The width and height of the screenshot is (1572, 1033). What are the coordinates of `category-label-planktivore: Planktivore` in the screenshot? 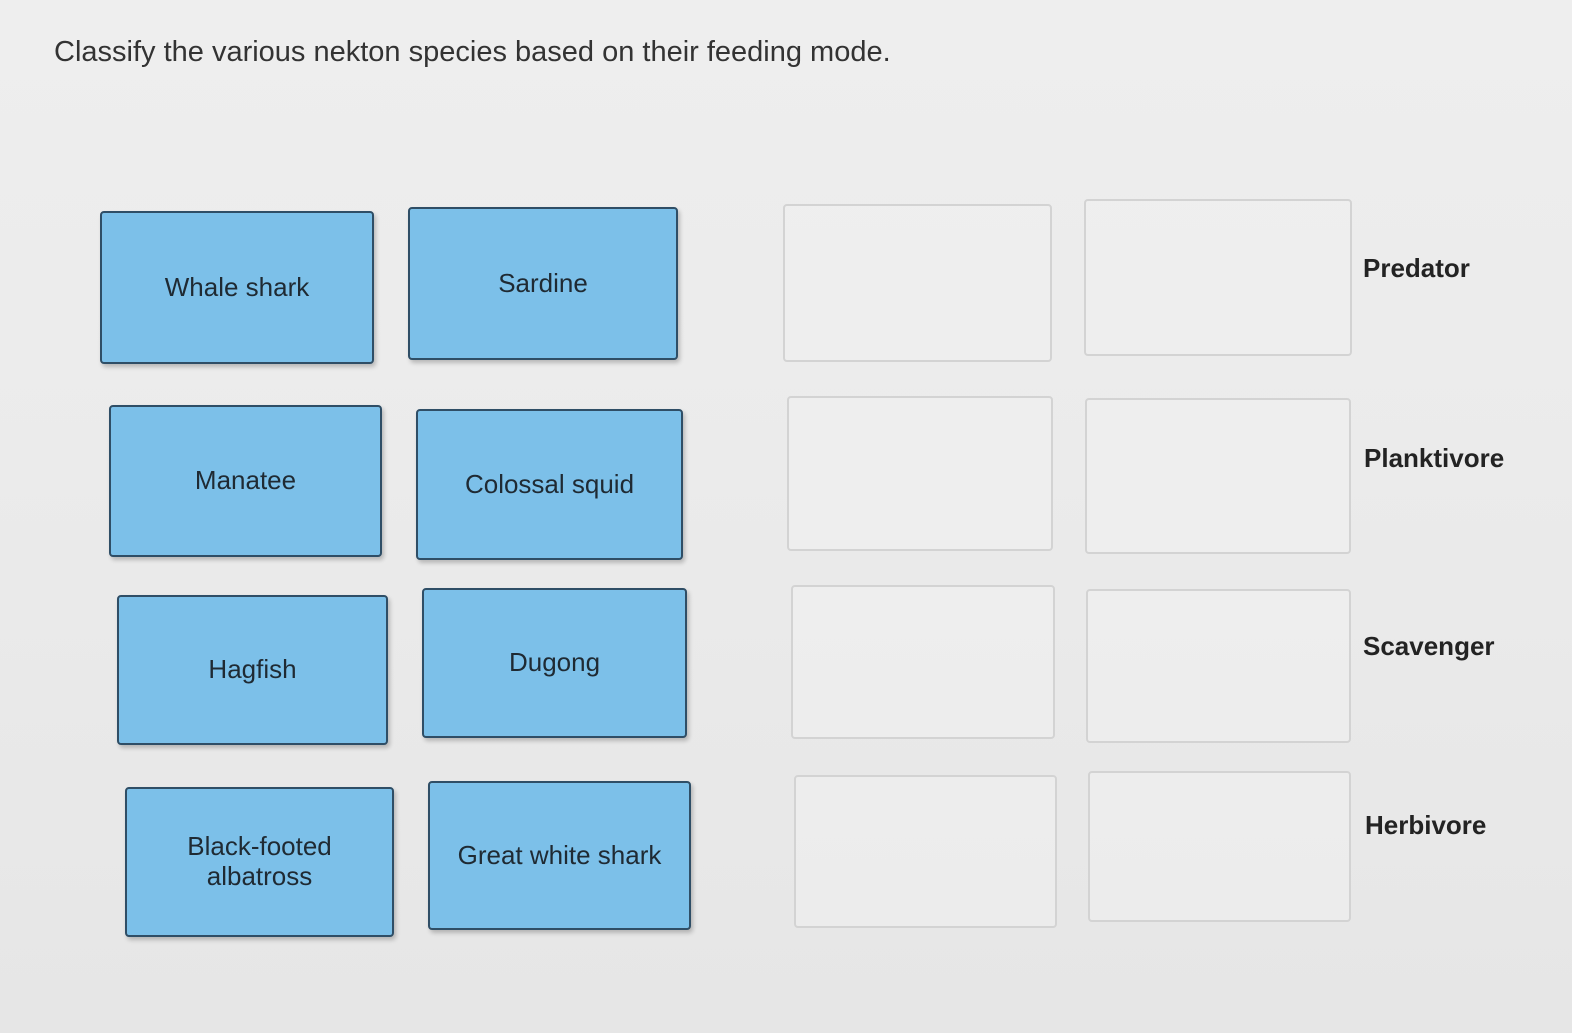 It's located at (1434, 458).